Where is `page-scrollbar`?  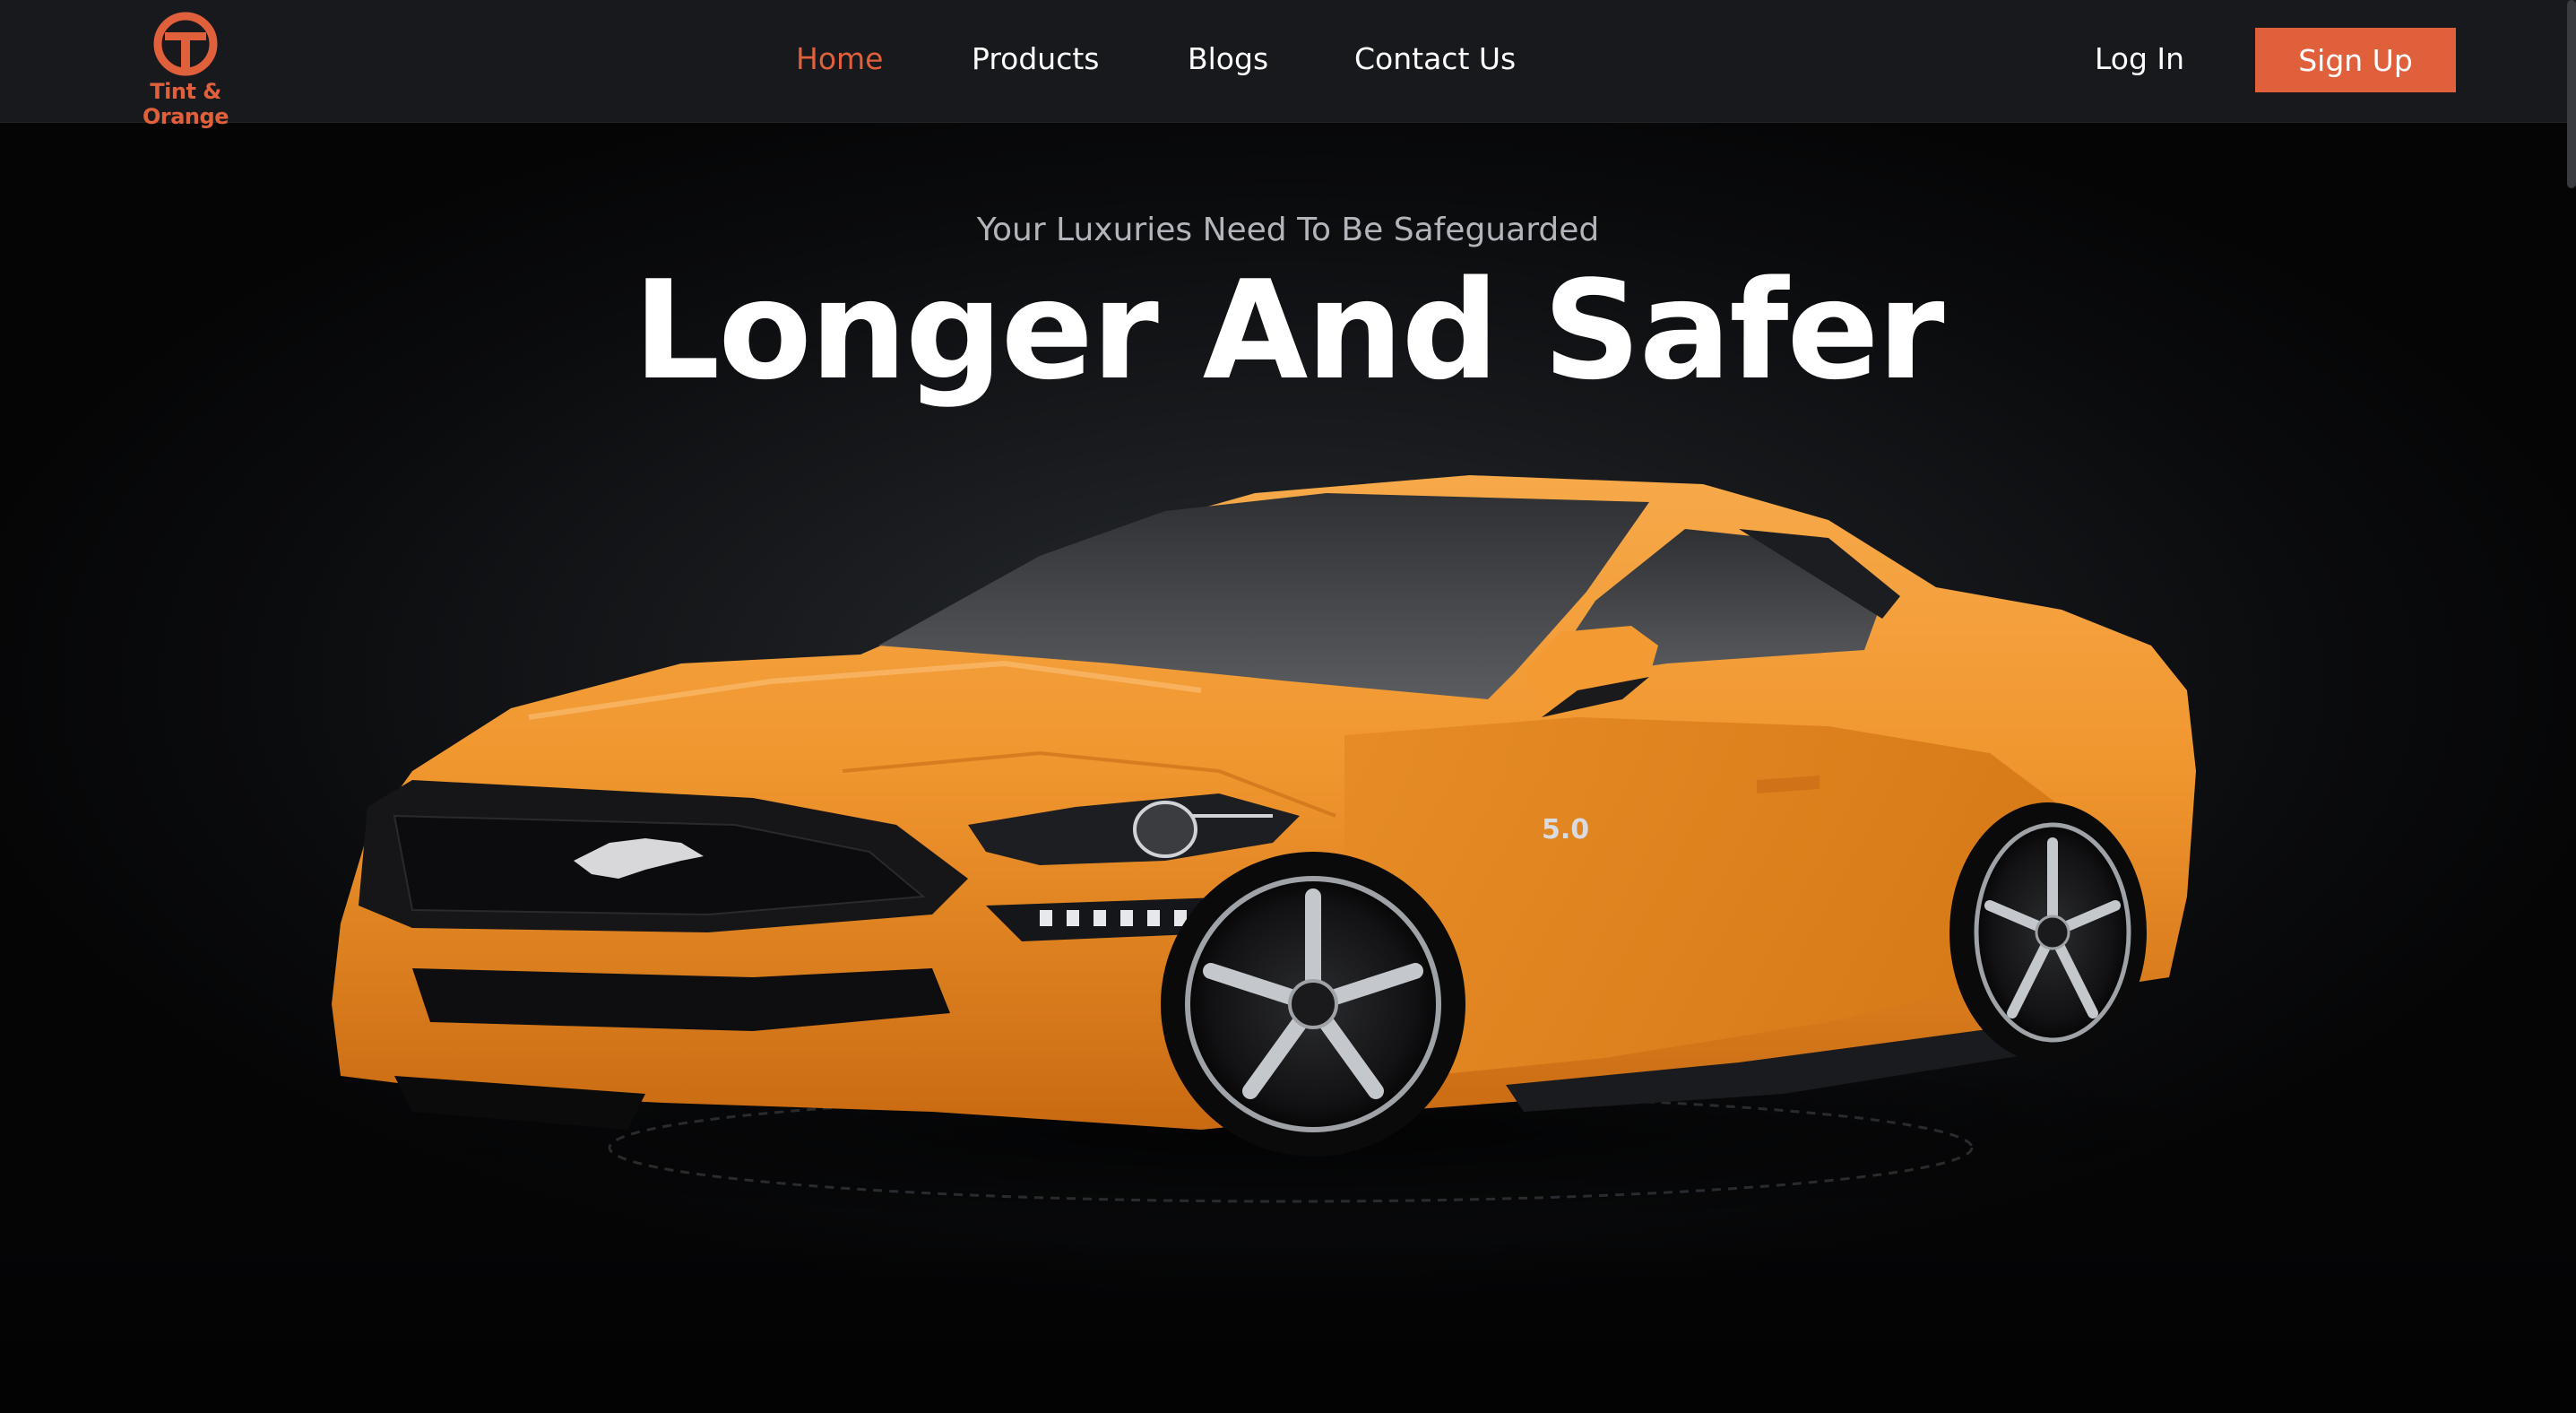 page-scrollbar is located at coordinates (2571, 94).